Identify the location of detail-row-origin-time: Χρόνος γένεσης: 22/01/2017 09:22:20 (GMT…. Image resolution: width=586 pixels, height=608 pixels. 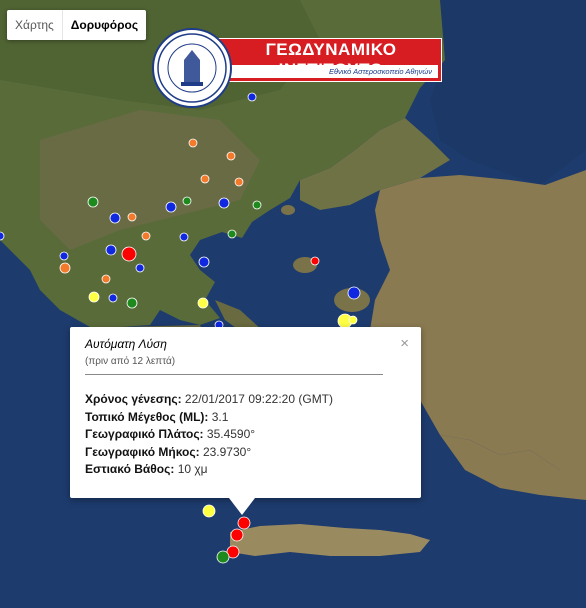
(209, 399).